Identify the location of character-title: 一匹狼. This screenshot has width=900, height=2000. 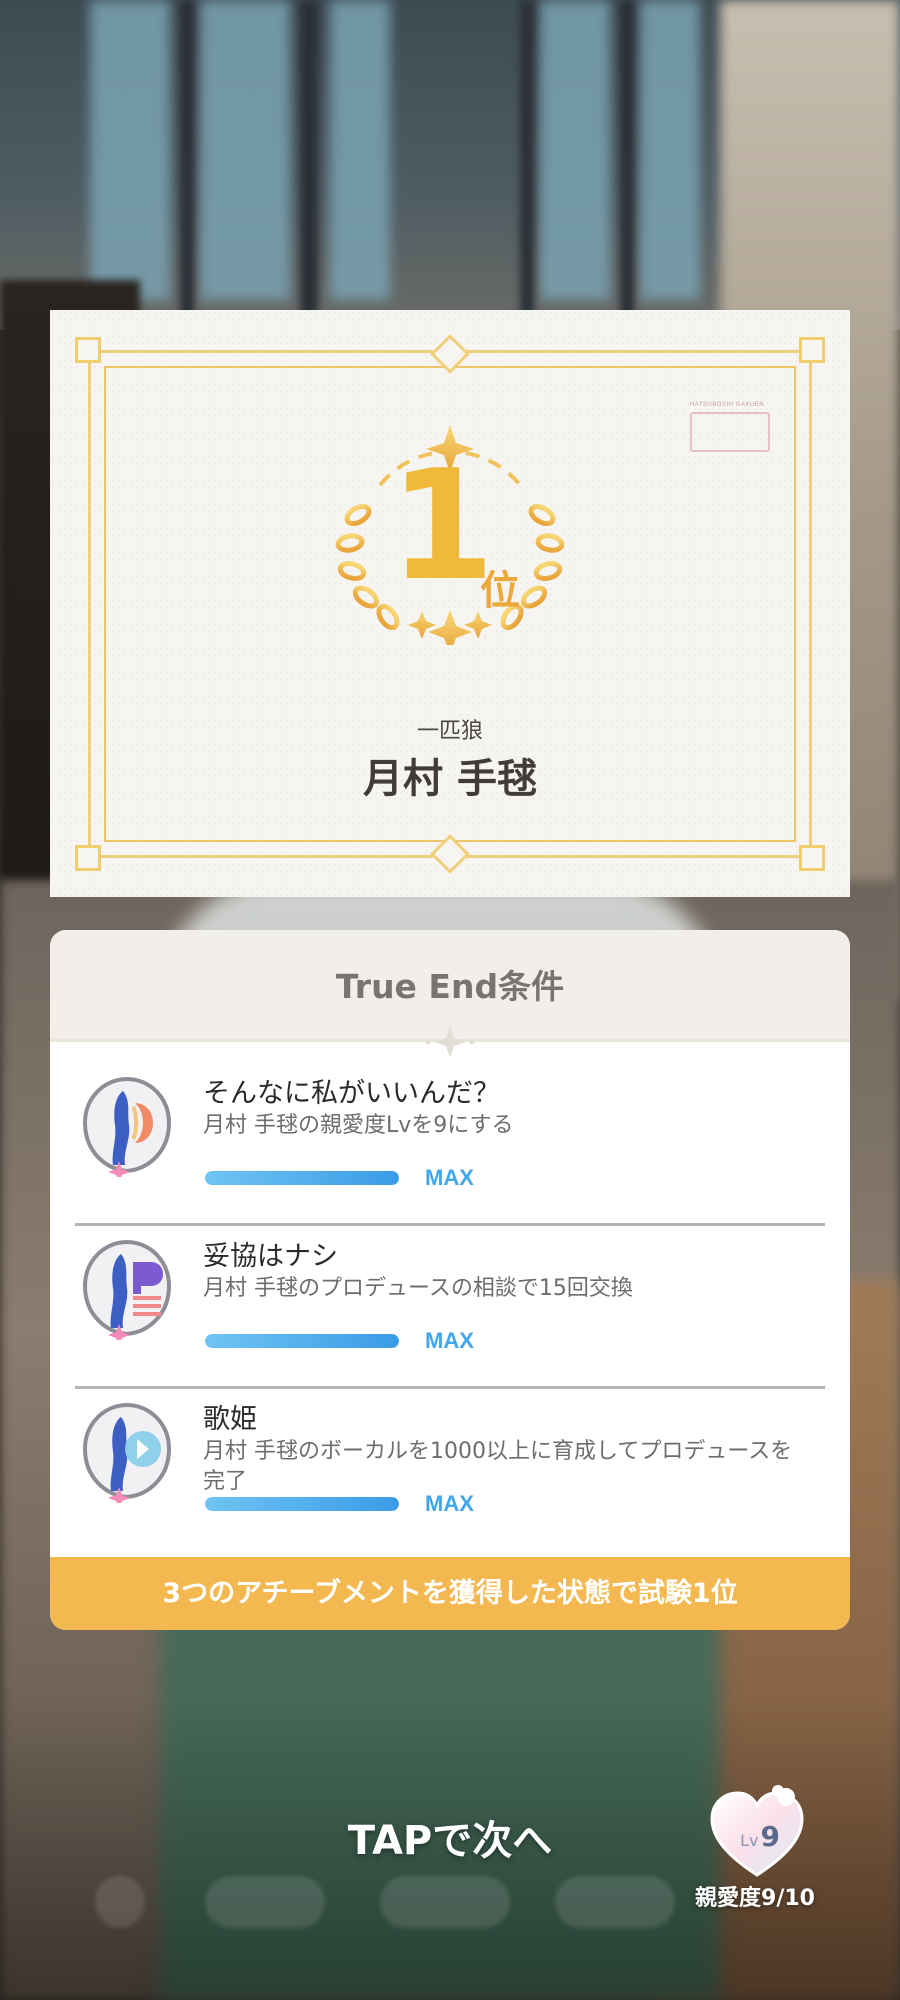
(449, 731).